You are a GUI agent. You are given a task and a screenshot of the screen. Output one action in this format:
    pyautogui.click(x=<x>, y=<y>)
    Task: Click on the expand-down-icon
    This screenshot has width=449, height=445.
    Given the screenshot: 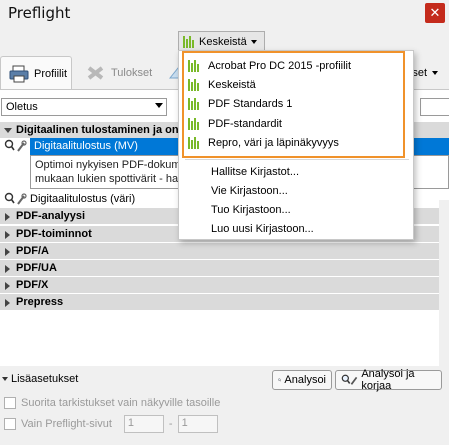 What is the action you would take?
    pyautogui.click(x=8, y=130)
    